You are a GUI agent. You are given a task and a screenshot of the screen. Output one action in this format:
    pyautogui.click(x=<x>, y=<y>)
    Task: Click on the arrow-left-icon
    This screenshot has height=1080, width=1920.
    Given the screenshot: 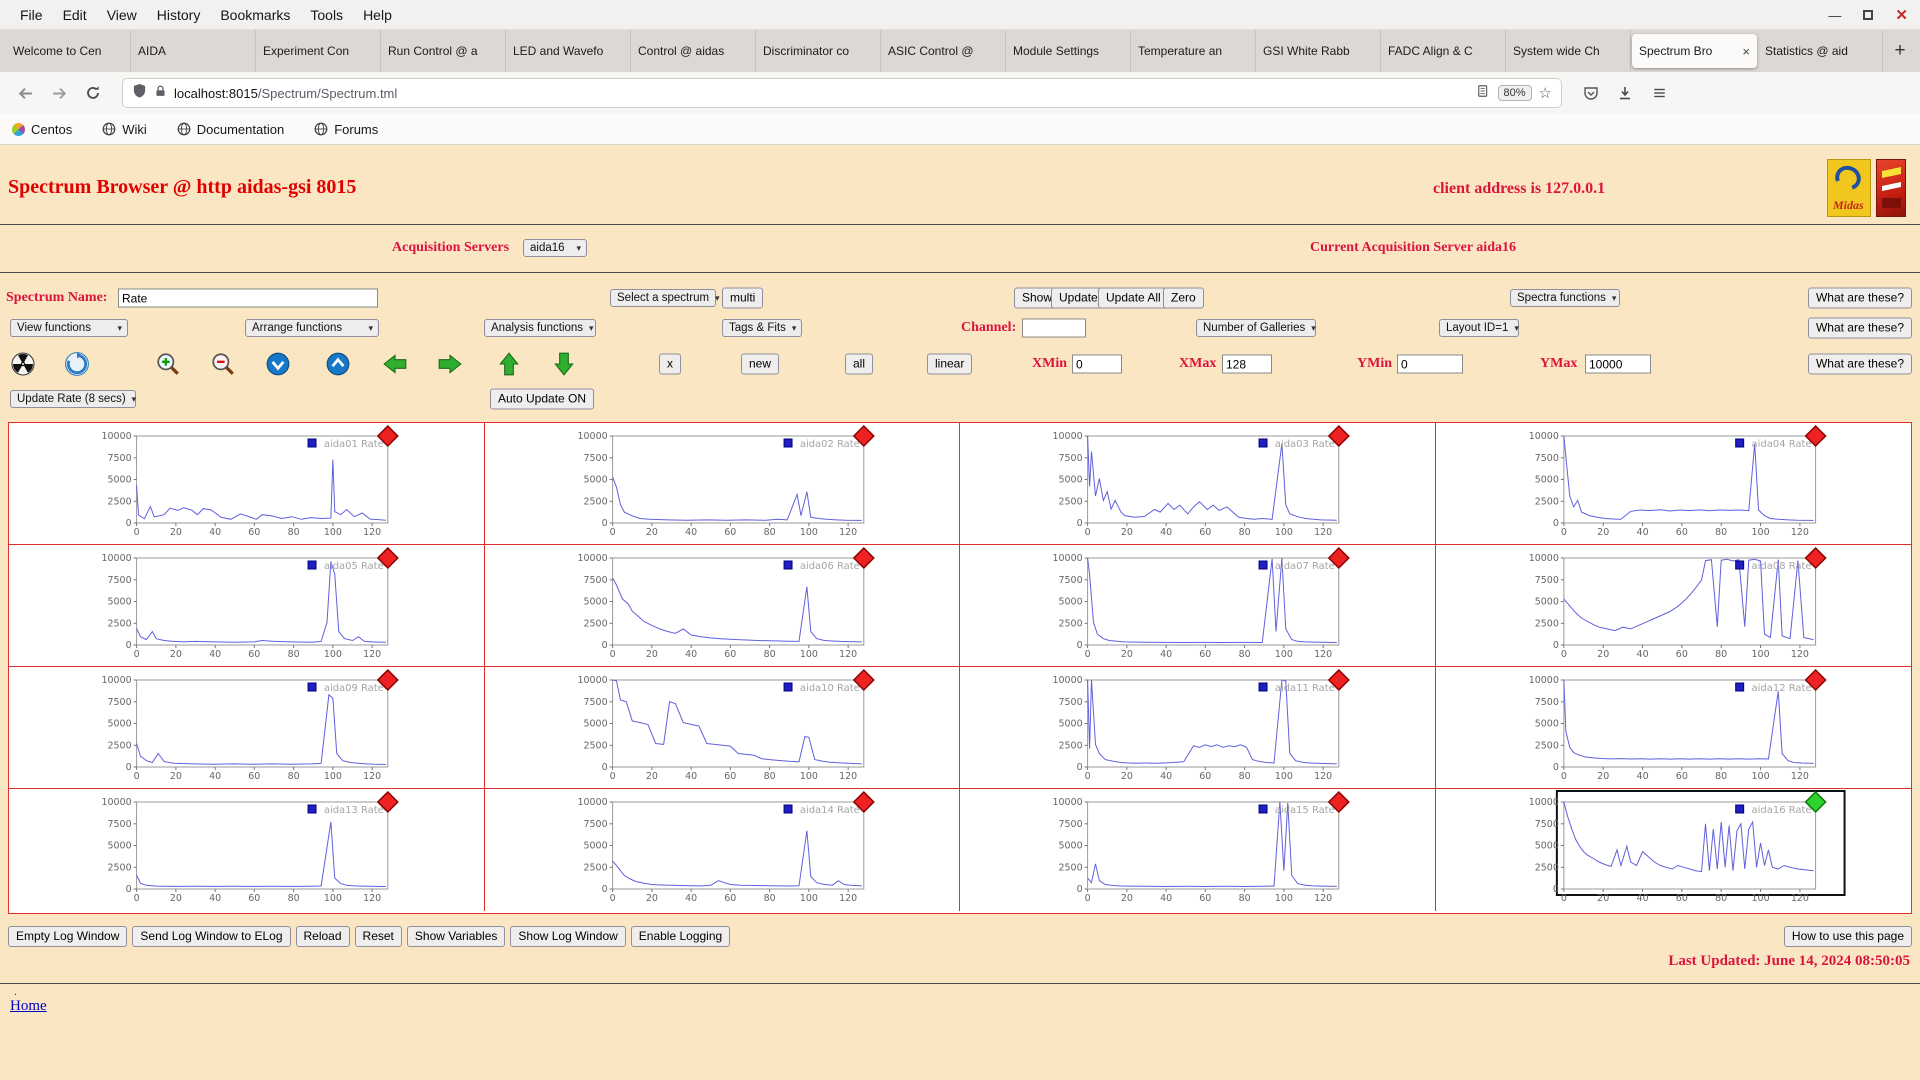 What is the action you would take?
    pyautogui.click(x=395, y=364)
    